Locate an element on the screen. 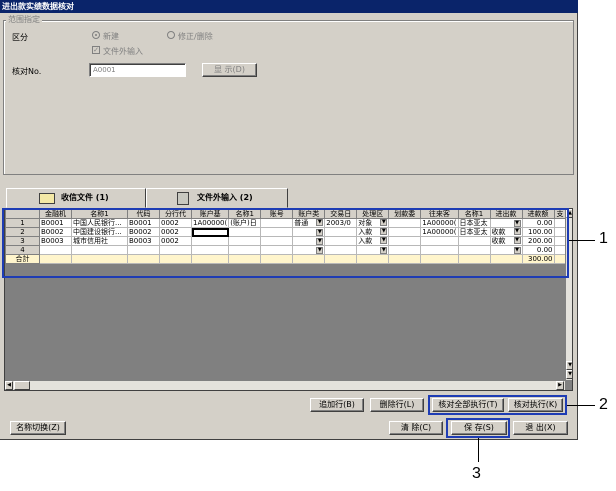 This screenshot has width=616, height=491. scroll-thumb is located at coordinates (22, 385).